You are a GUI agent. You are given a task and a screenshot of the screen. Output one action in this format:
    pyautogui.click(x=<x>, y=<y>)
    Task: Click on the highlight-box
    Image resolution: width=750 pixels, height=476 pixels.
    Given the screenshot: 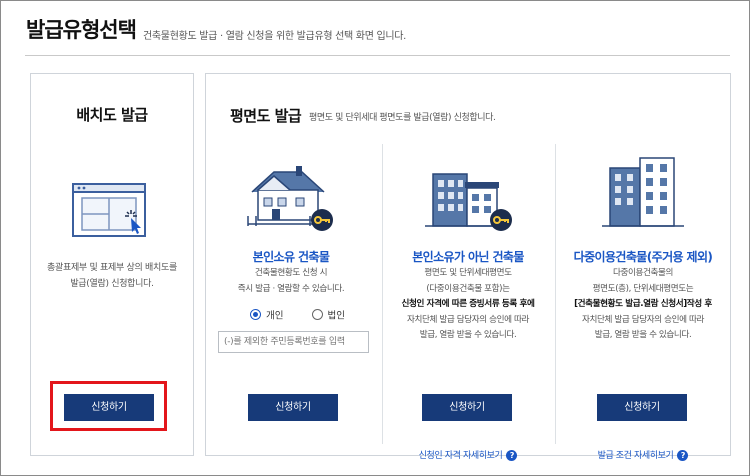 What is the action you would take?
    pyautogui.click(x=108, y=406)
    